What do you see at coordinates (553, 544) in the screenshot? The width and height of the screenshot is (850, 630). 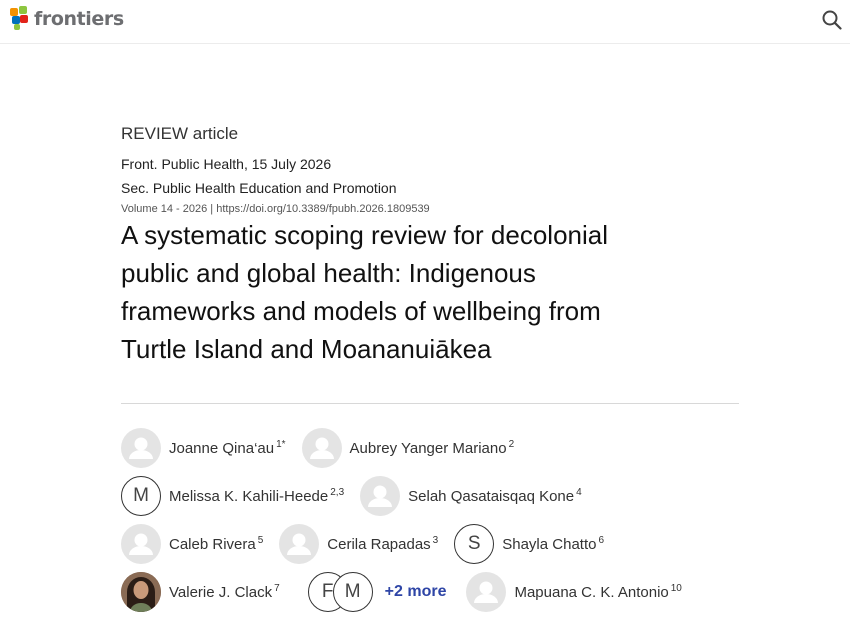 I see `author-name: Shayla Chatto 6` at bounding box center [553, 544].